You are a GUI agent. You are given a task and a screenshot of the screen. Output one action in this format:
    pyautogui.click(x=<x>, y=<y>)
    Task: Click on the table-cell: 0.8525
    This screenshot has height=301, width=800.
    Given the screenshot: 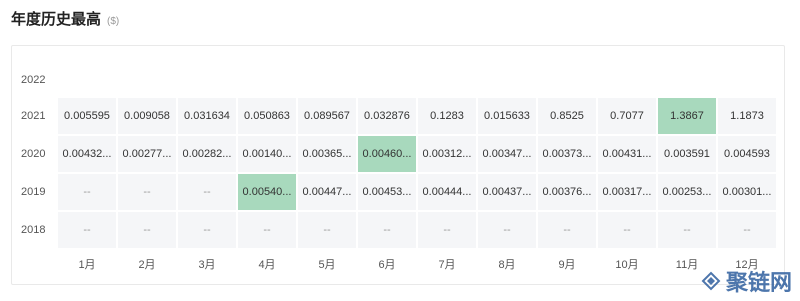 What is the action you would take?
    pyautogui.click(x=567, y=116)
    